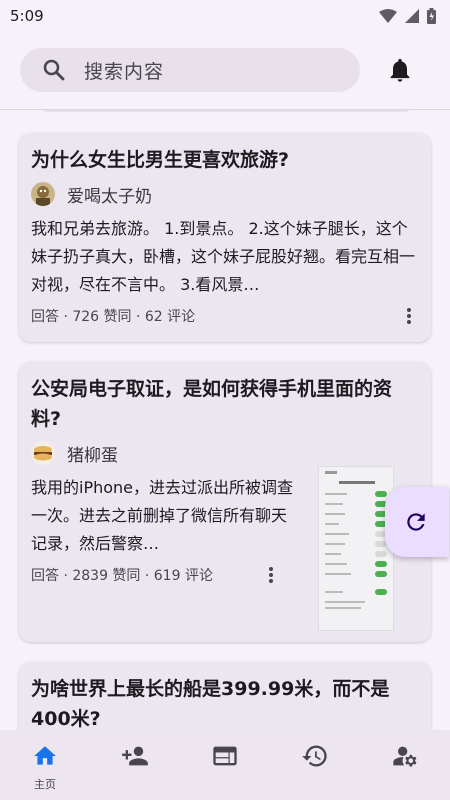 This screenshot has width=450, height=800. I want to click on nav-pill-browse, so click(225, 756).